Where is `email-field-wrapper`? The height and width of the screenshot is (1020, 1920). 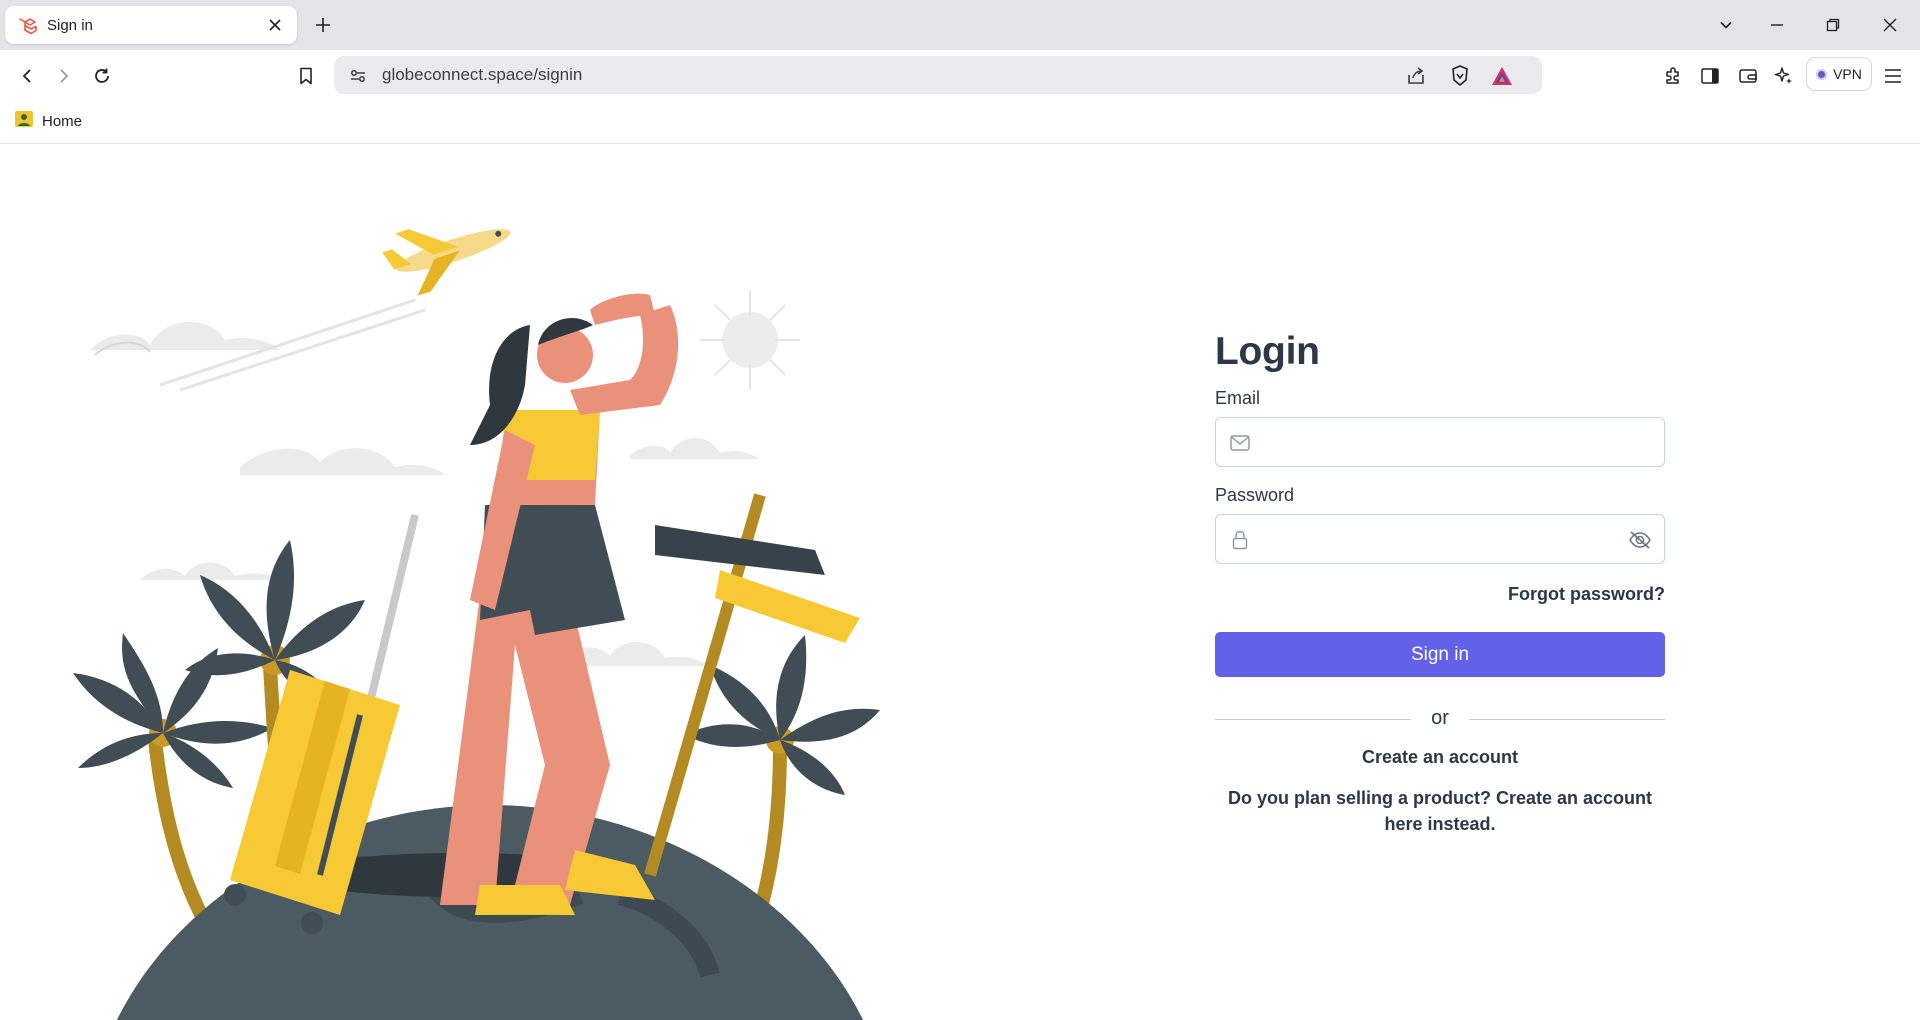
email-field-wrapper is located at coordinates (1440, 442).